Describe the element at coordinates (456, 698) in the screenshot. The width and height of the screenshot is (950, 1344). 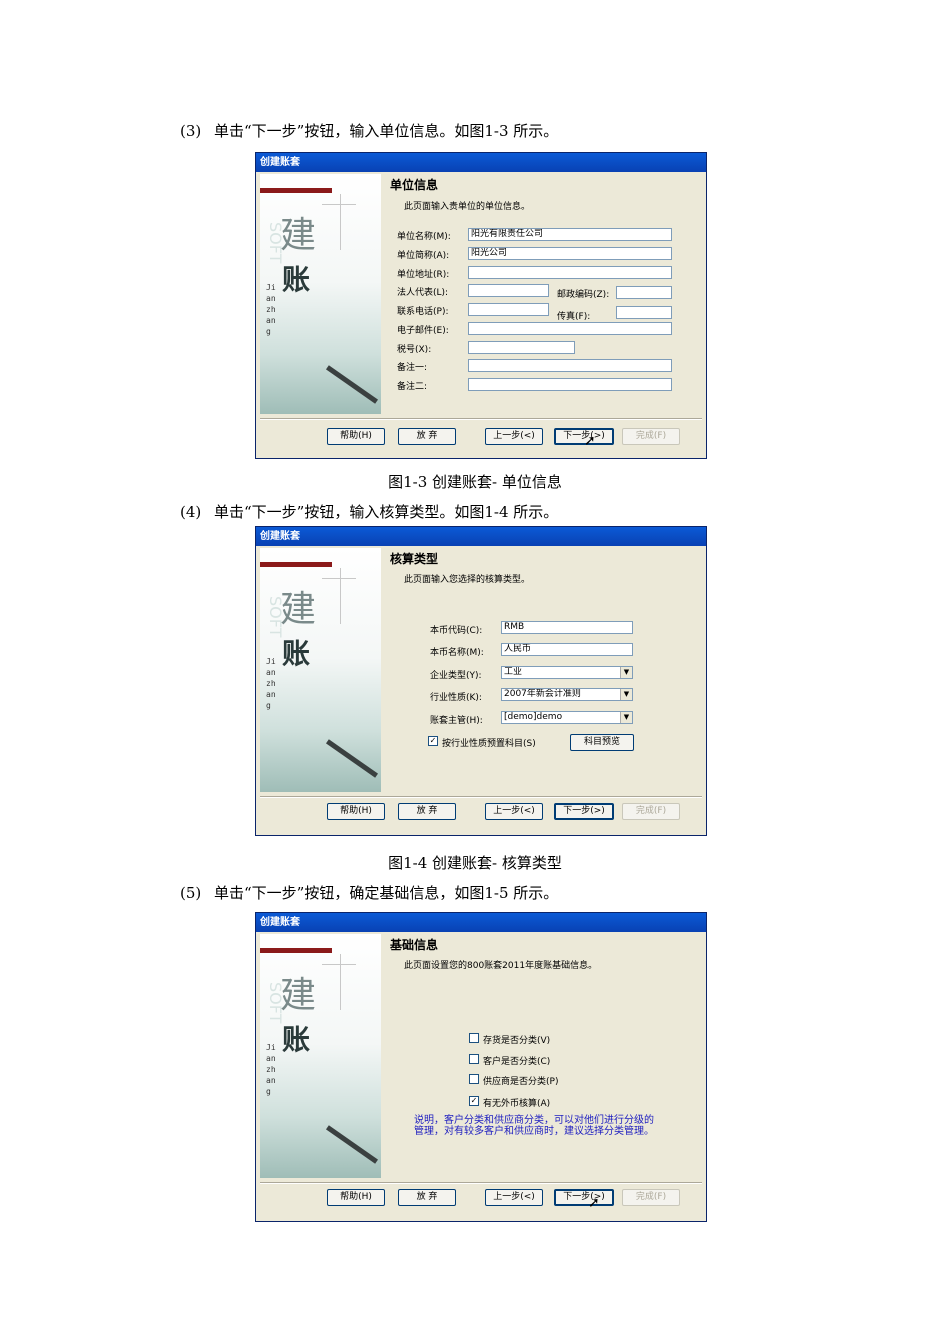
I see `industry-label: 行业性质(K):` at that location.